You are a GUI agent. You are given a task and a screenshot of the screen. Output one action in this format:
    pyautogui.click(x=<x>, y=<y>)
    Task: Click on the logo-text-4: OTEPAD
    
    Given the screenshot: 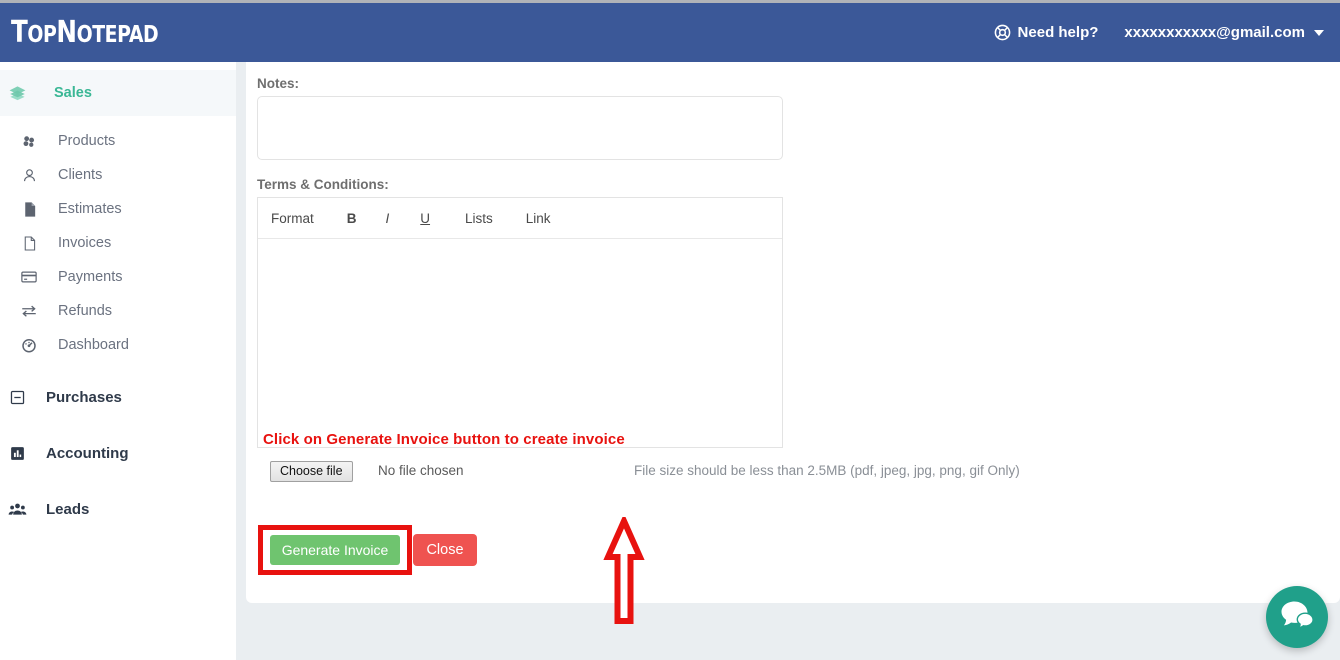 What is the action you would take?
    pyautogui.click(x=117, y=34)
    